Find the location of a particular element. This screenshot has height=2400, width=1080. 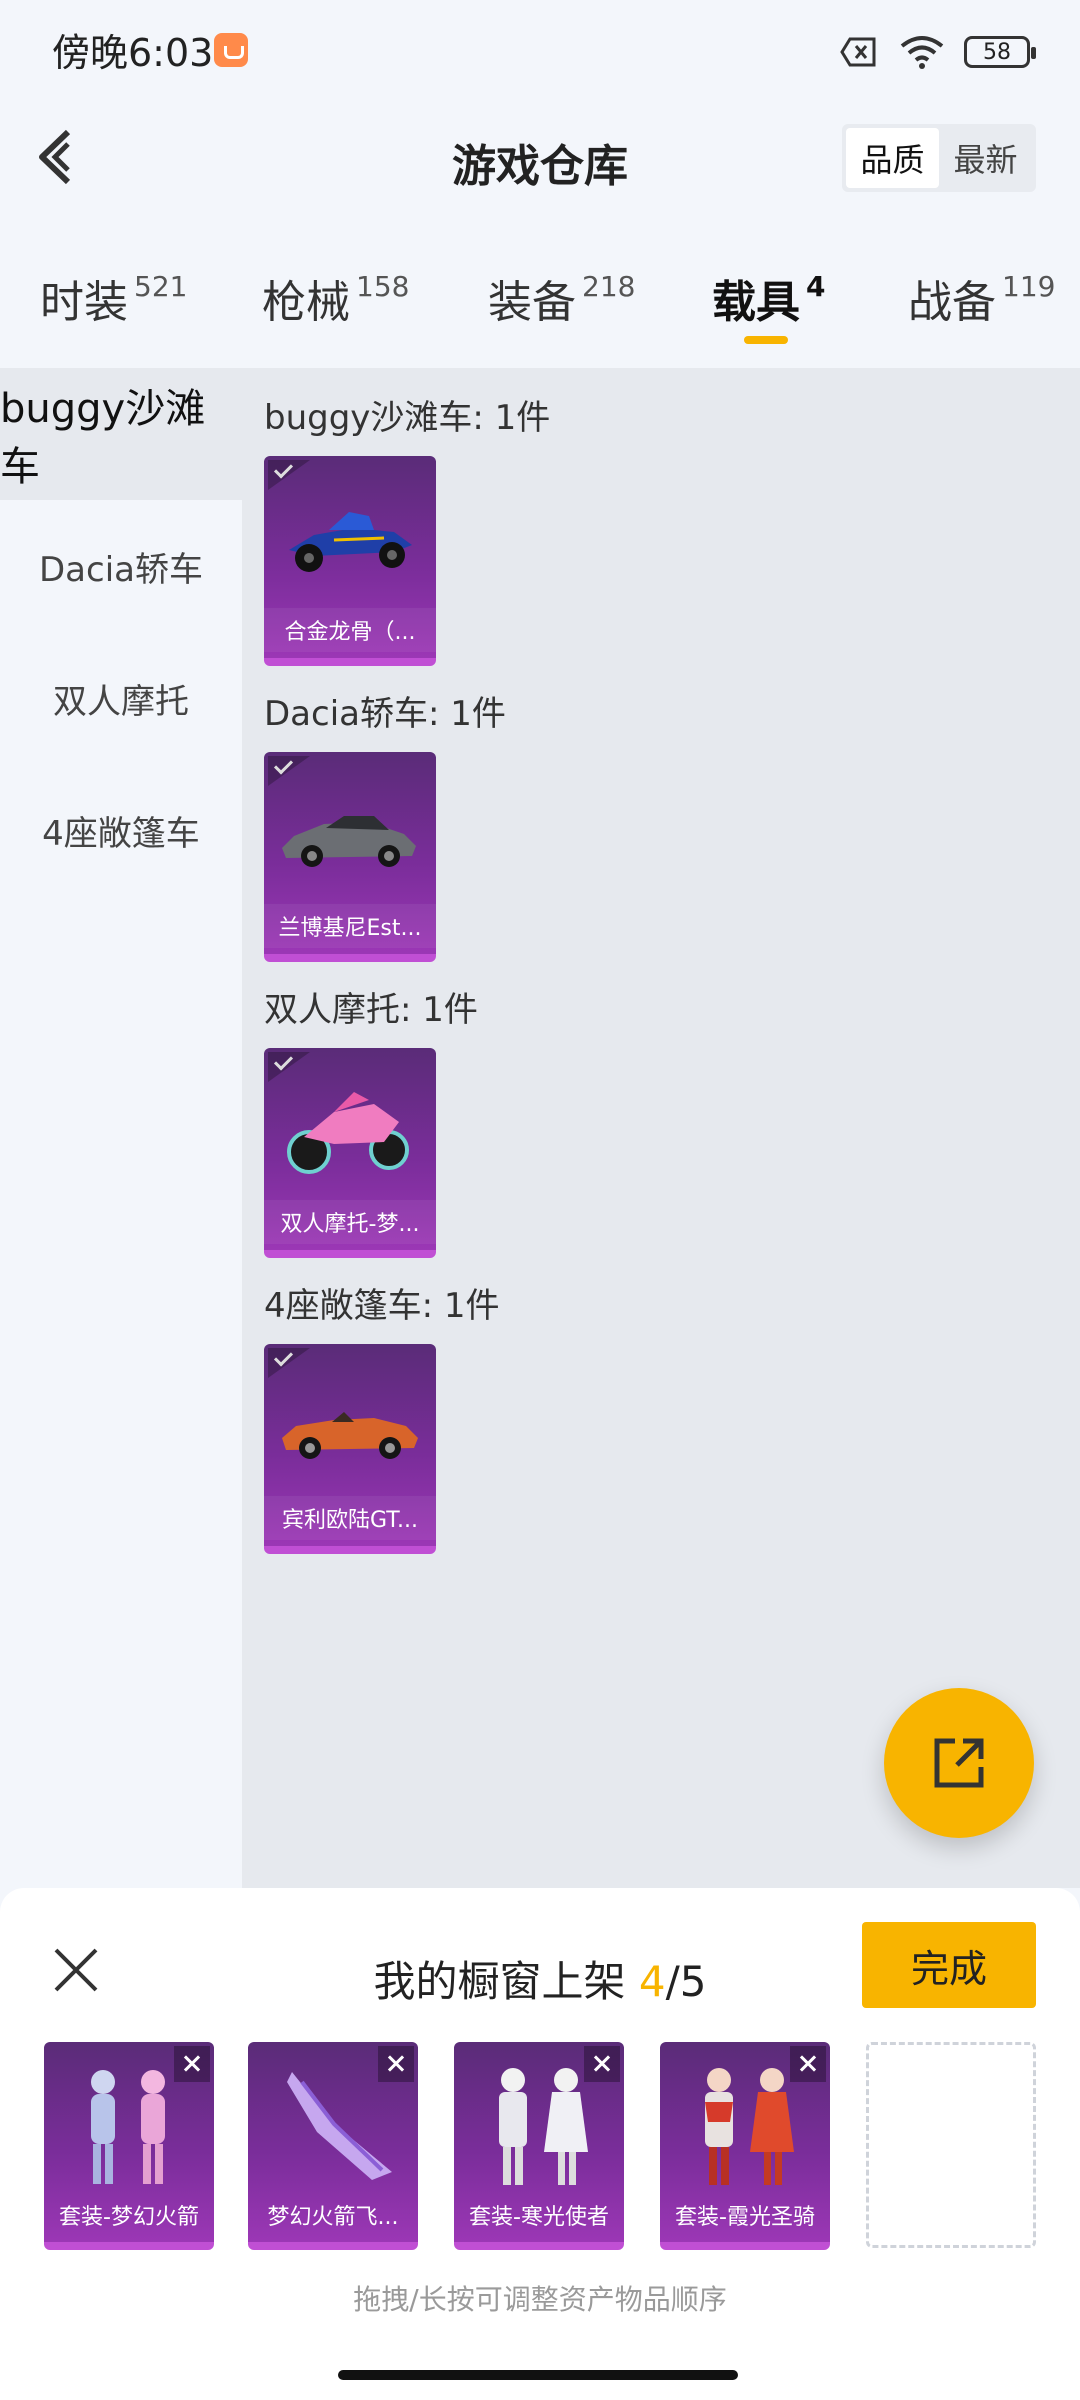

showcase-item-label: 套装-梦幻火箭 is located at coordinates (129, 2217).